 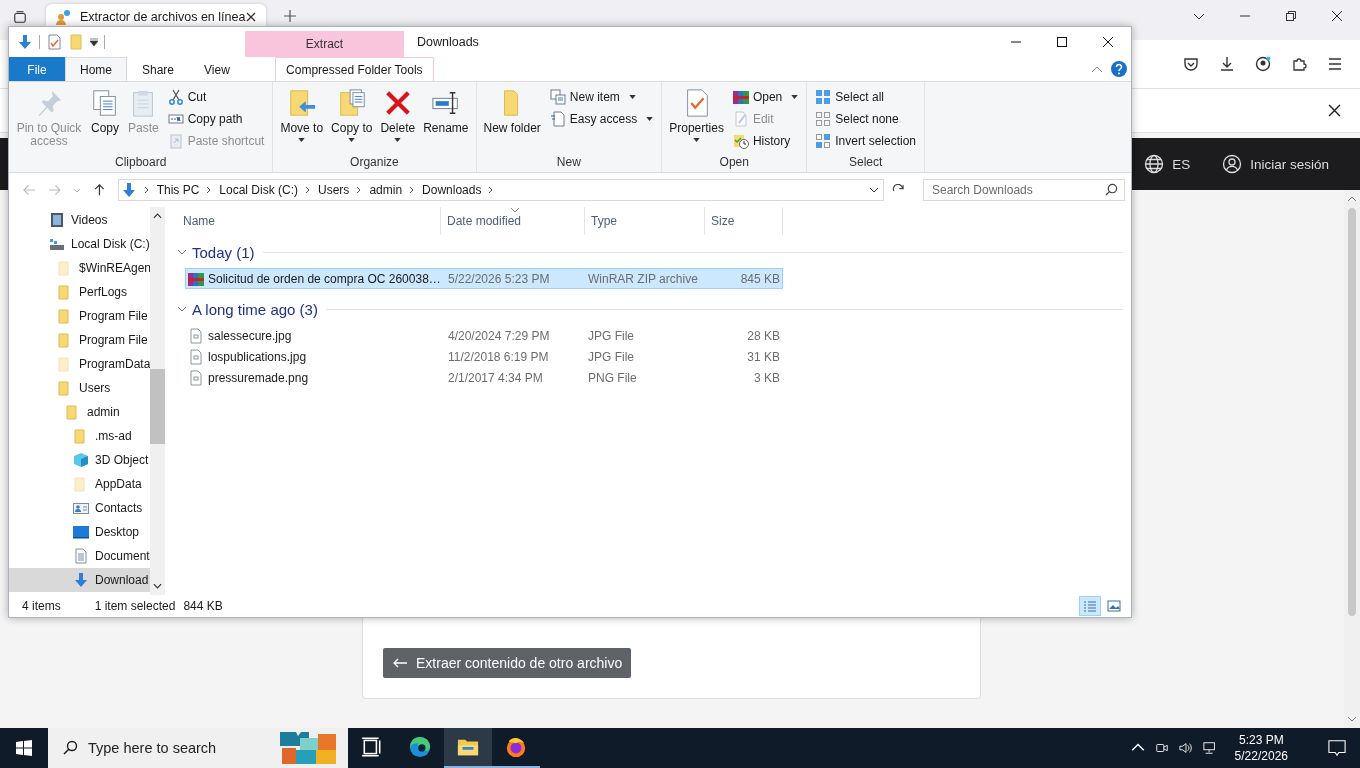 I want to click on ribbon-button: Easy access, so click(x=601, y=119).